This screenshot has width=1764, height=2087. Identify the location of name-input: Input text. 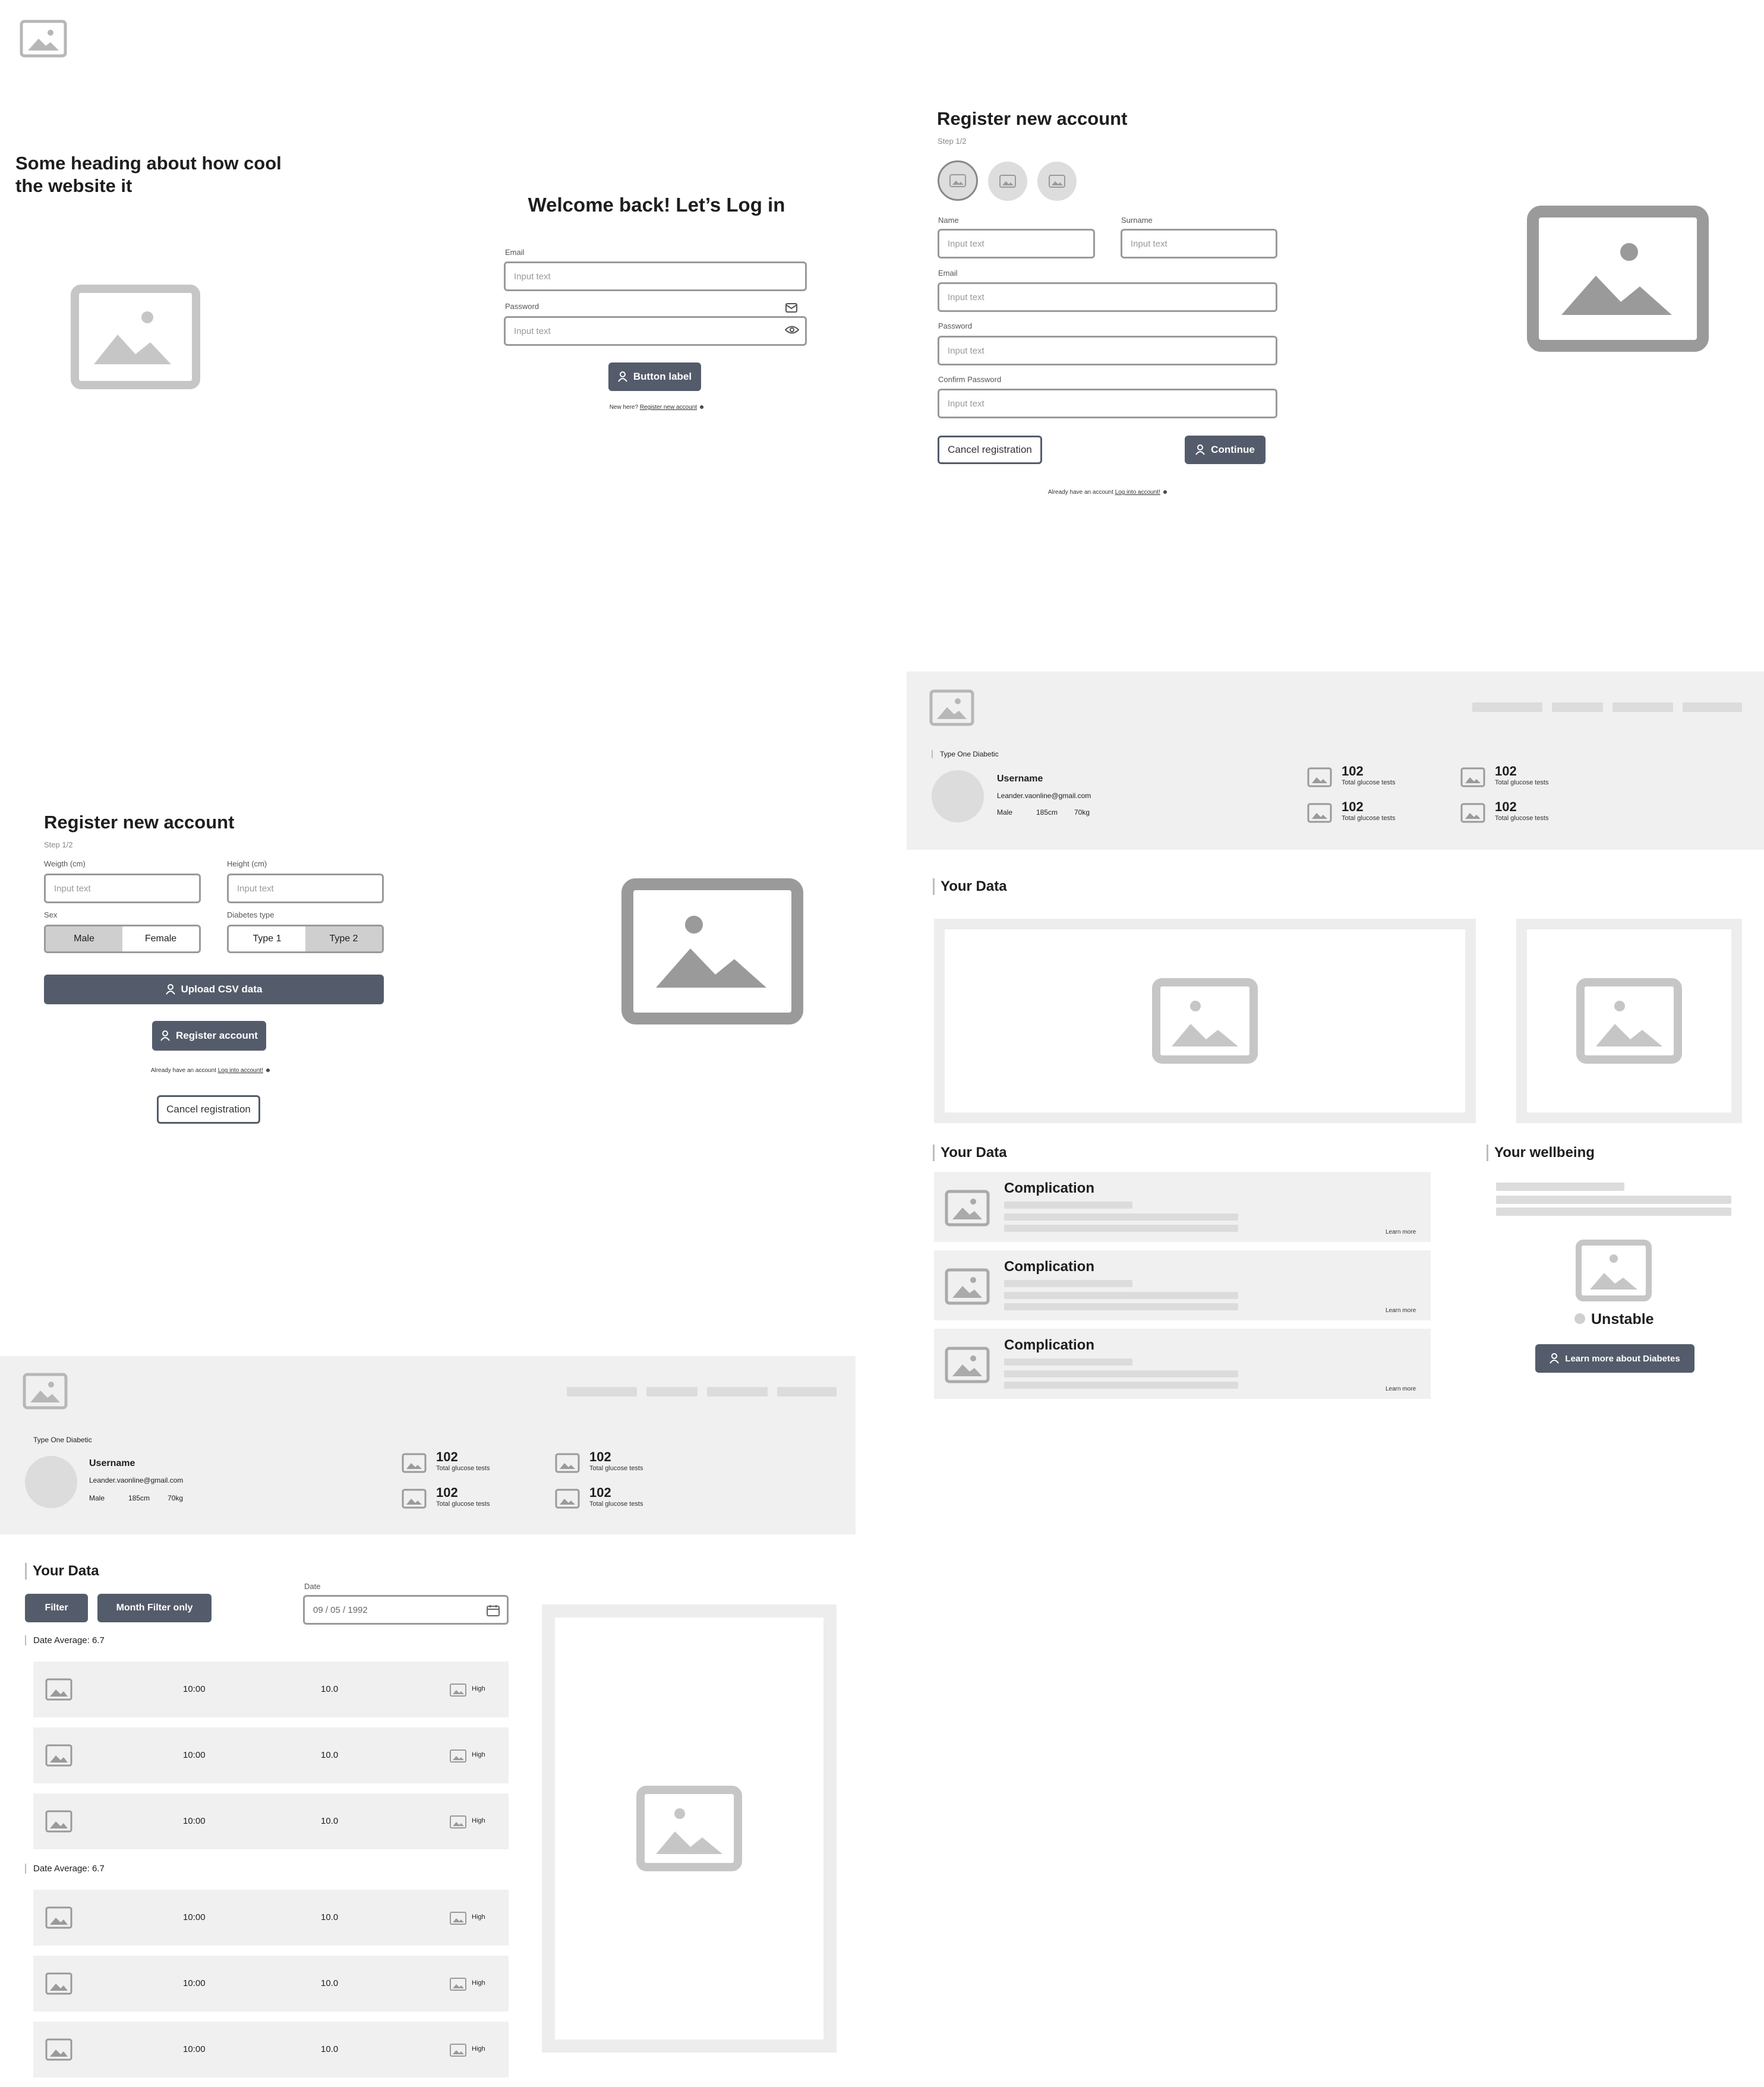
(1016, 243).